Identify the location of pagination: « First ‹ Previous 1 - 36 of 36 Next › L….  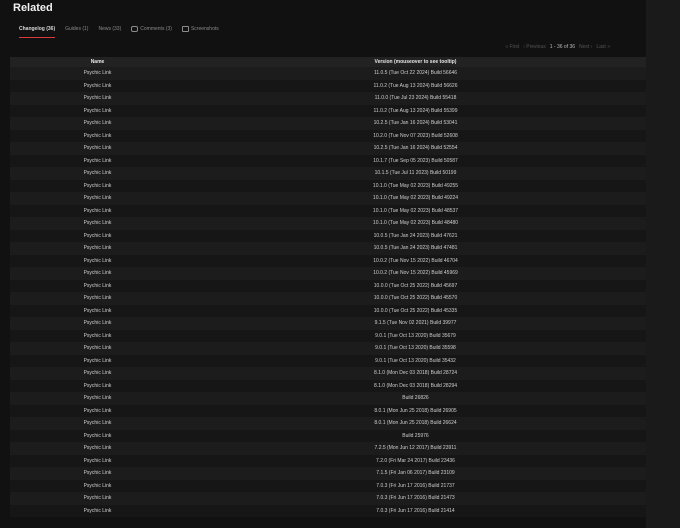
(557, 47).